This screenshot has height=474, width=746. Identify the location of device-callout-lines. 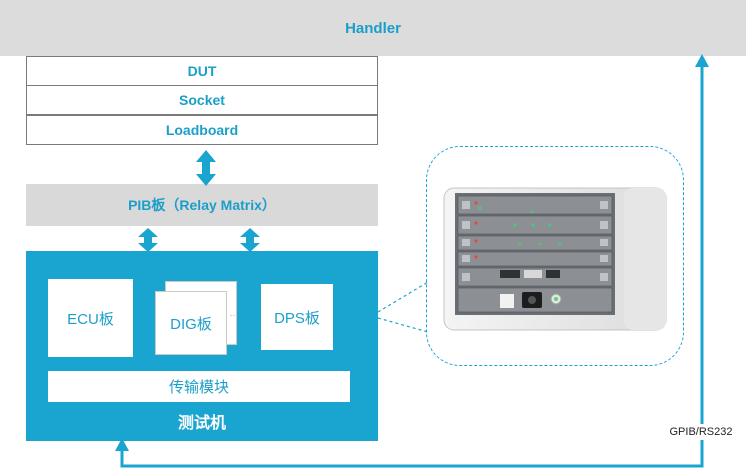
(403, 307).